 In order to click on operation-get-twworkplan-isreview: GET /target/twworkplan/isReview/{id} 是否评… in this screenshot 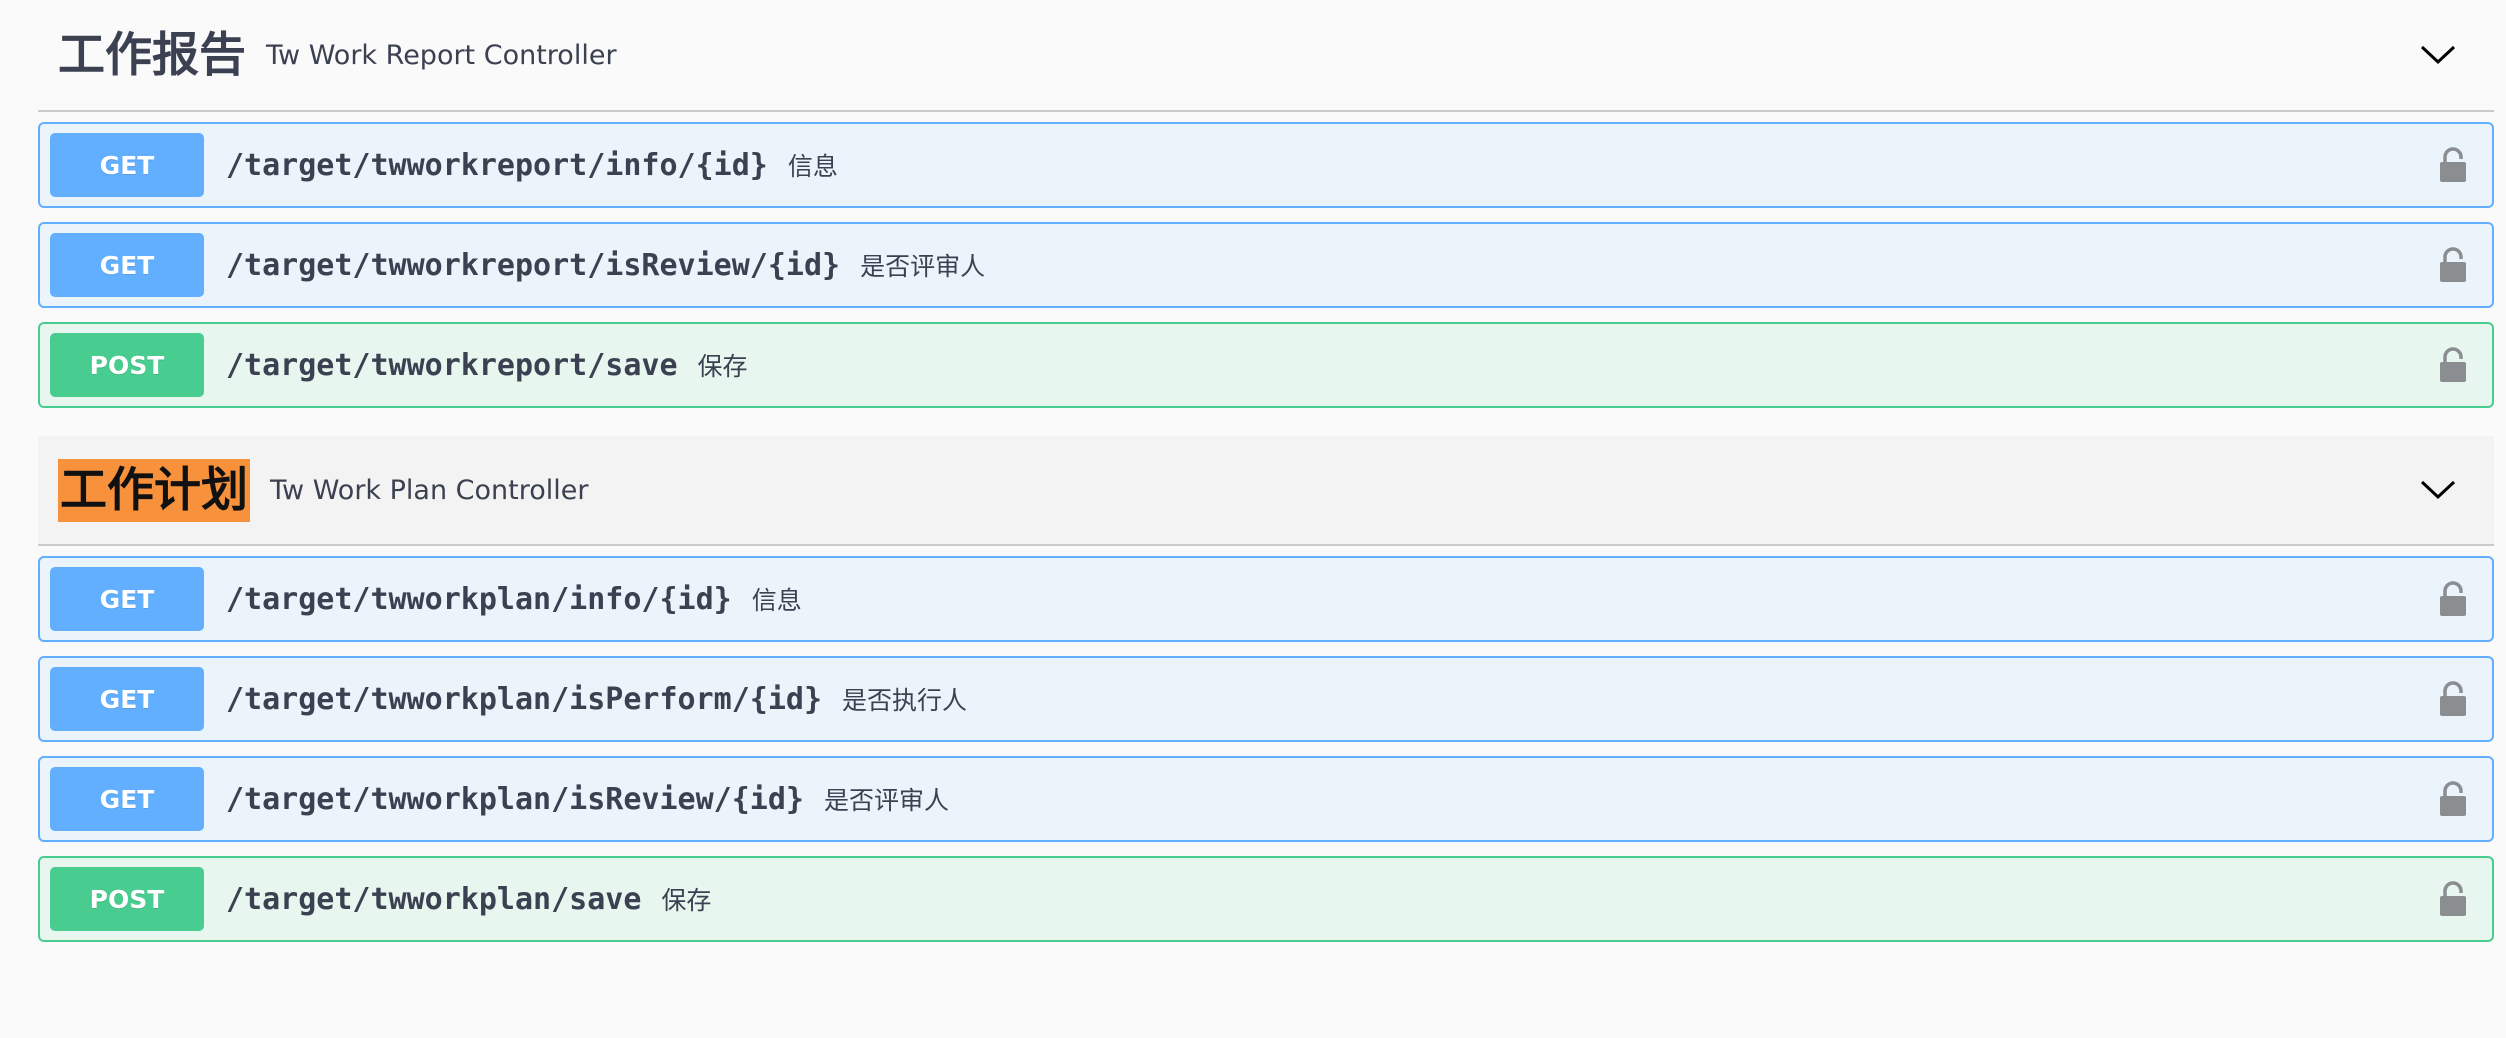, I will do `click(1266, 799)`.